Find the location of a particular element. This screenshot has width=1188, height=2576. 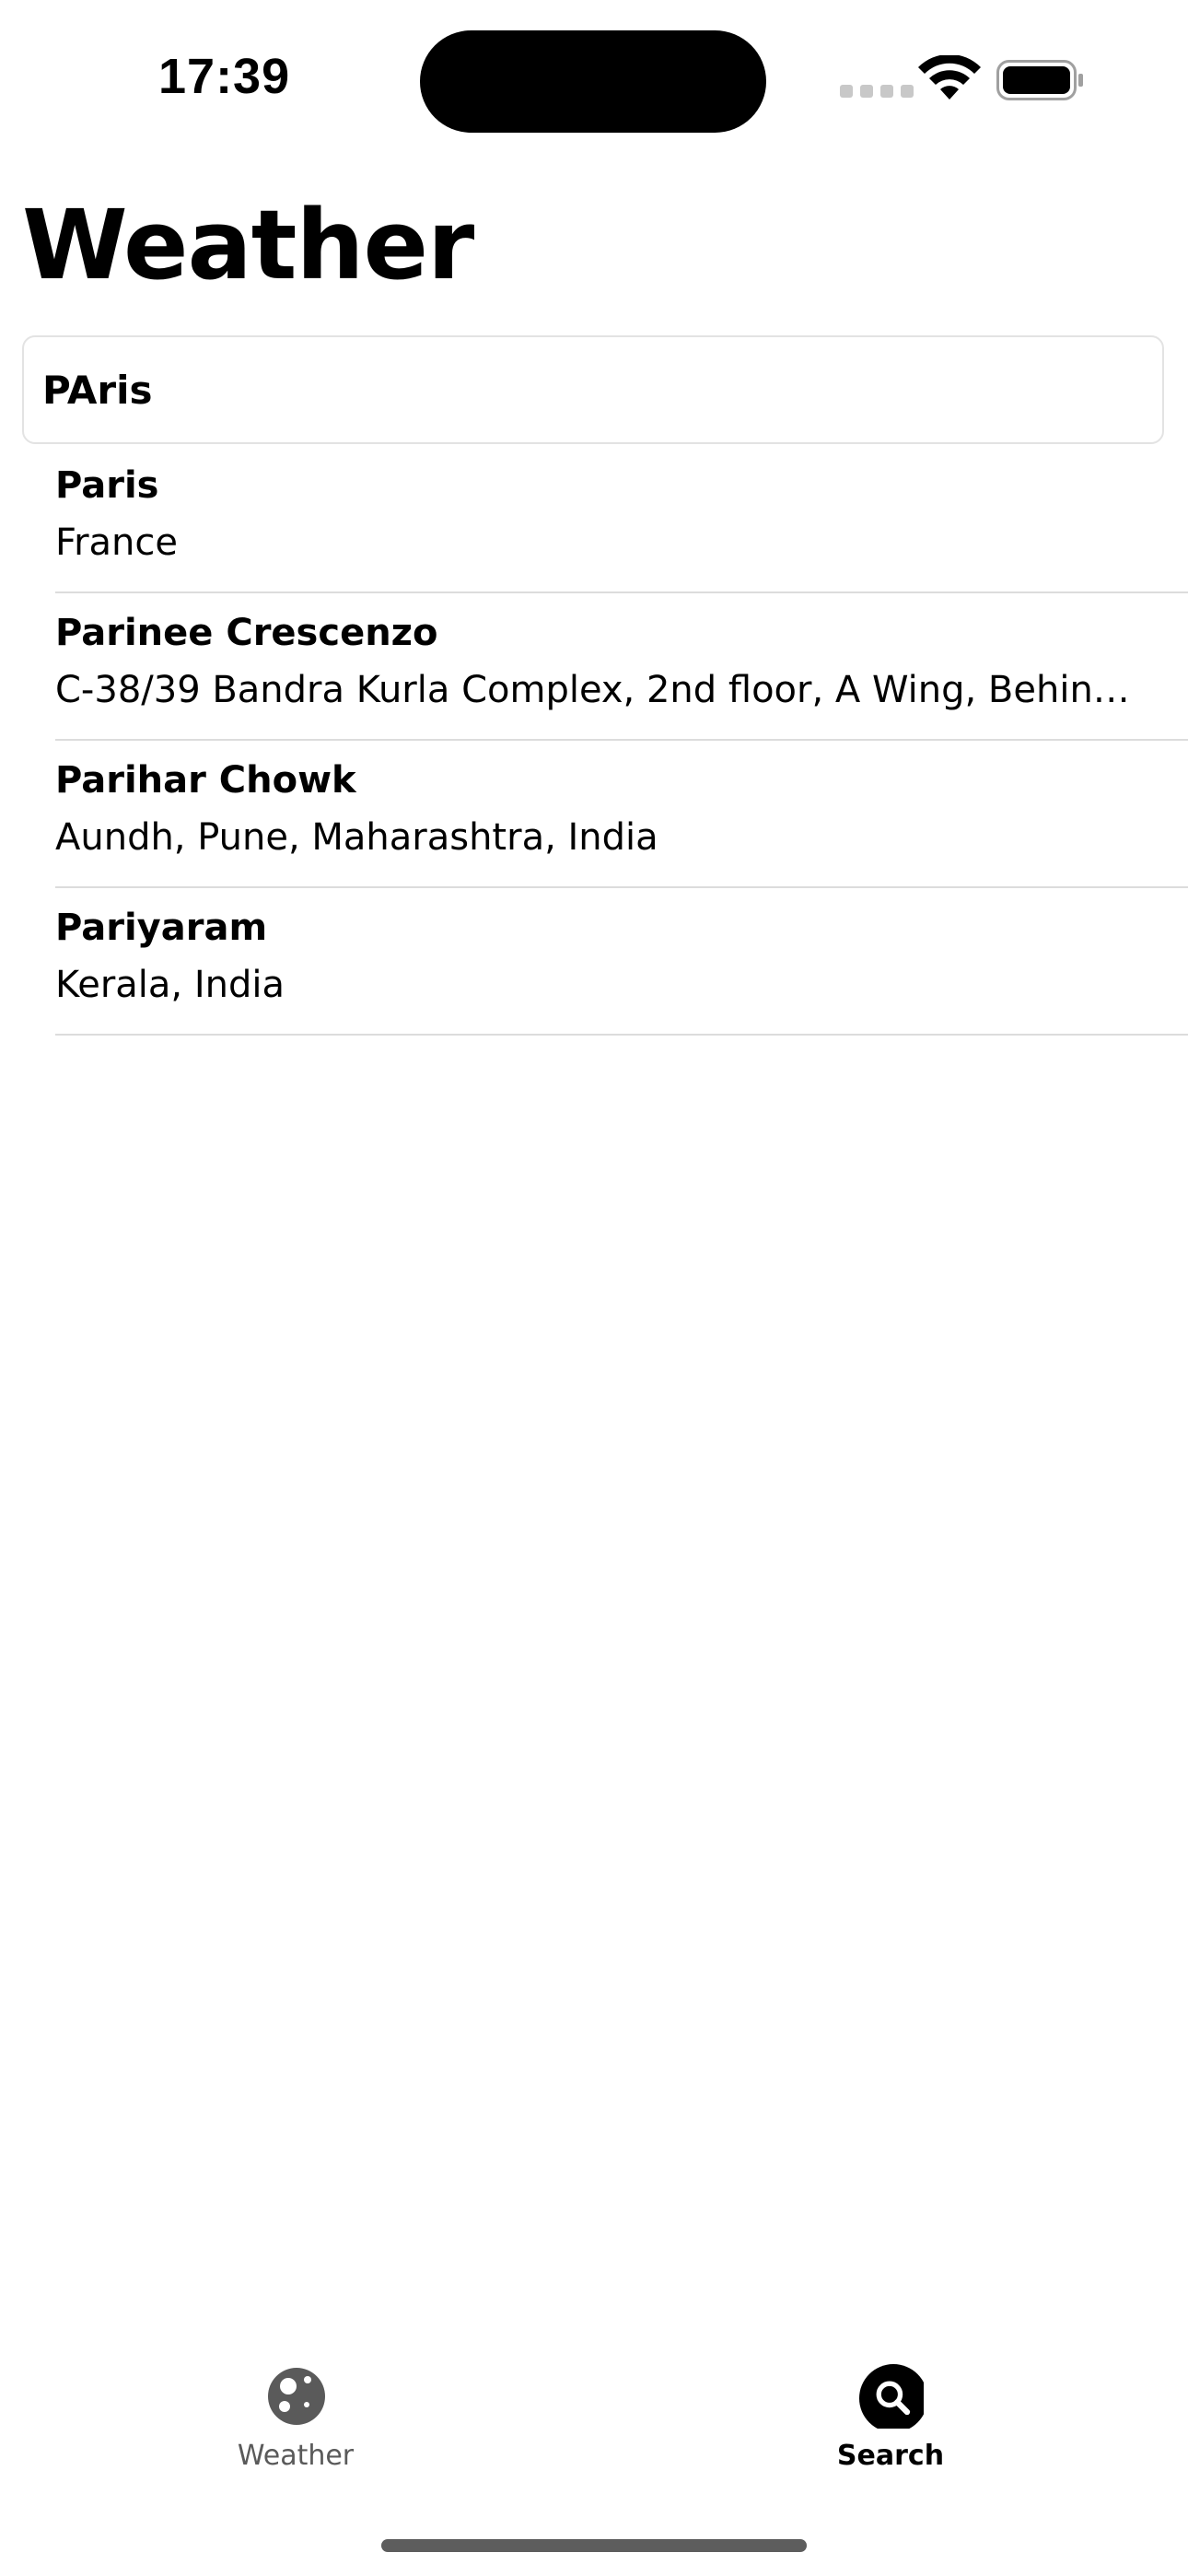

status-time: 17:39 is located at coordinates (224, 76).